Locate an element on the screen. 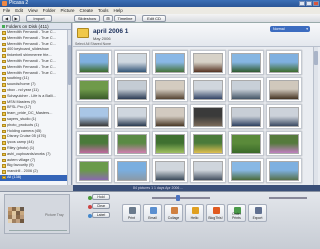  library-scroll-thumb is located at coordinates (316, 58).